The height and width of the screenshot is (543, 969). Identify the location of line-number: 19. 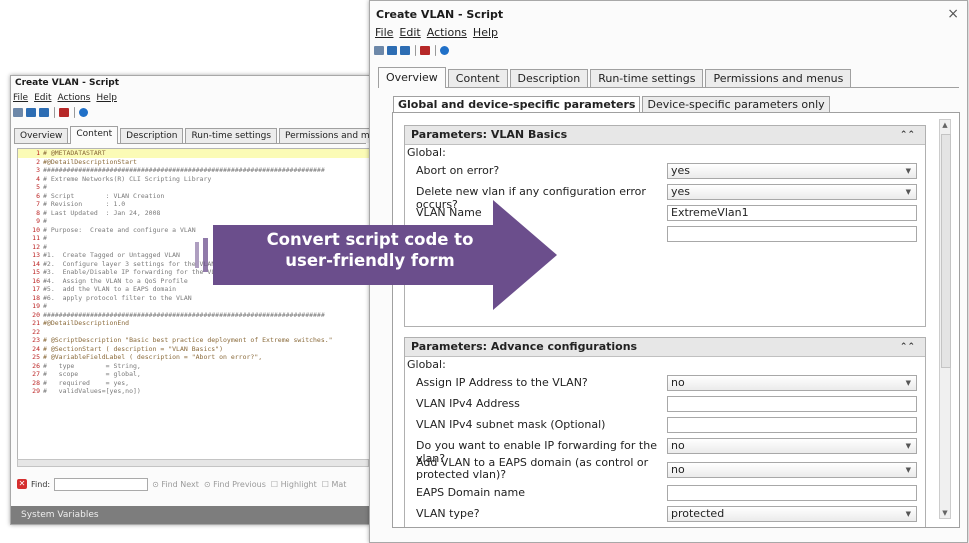
(36, 306).